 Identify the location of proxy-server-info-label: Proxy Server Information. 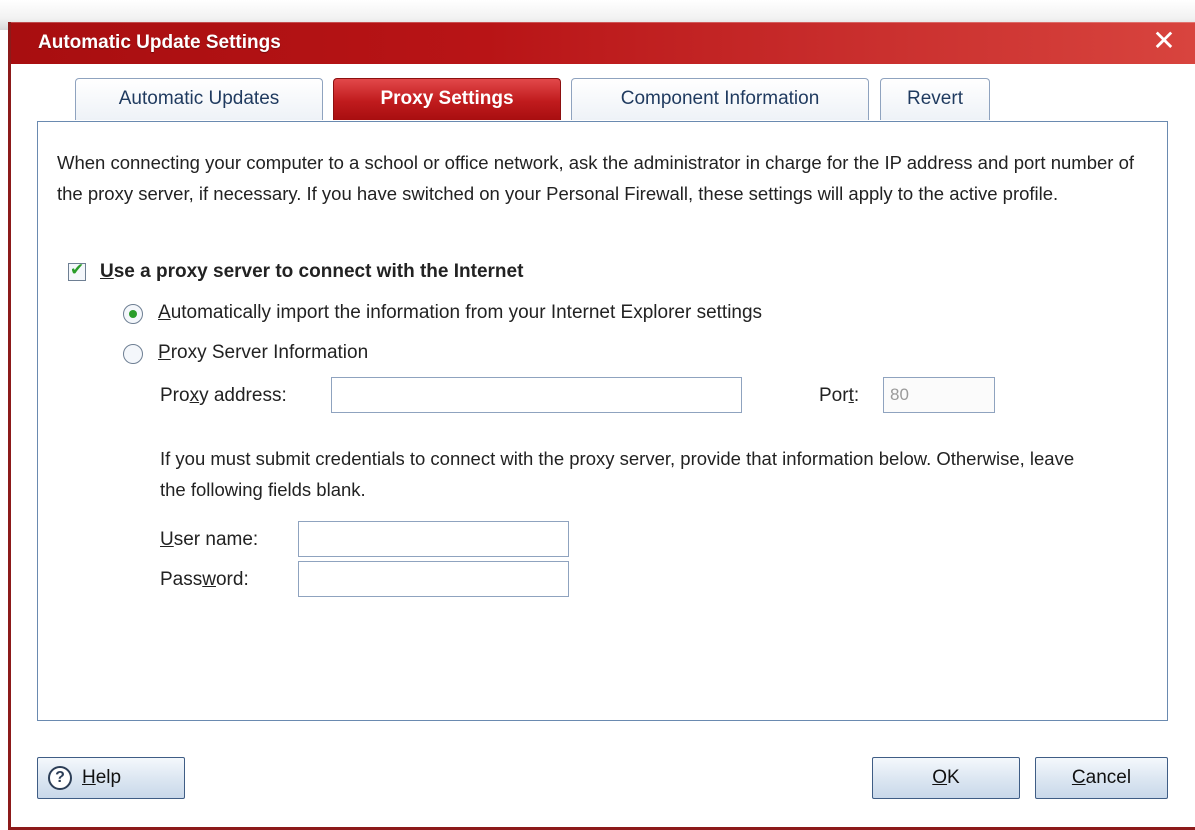
(263, 353).